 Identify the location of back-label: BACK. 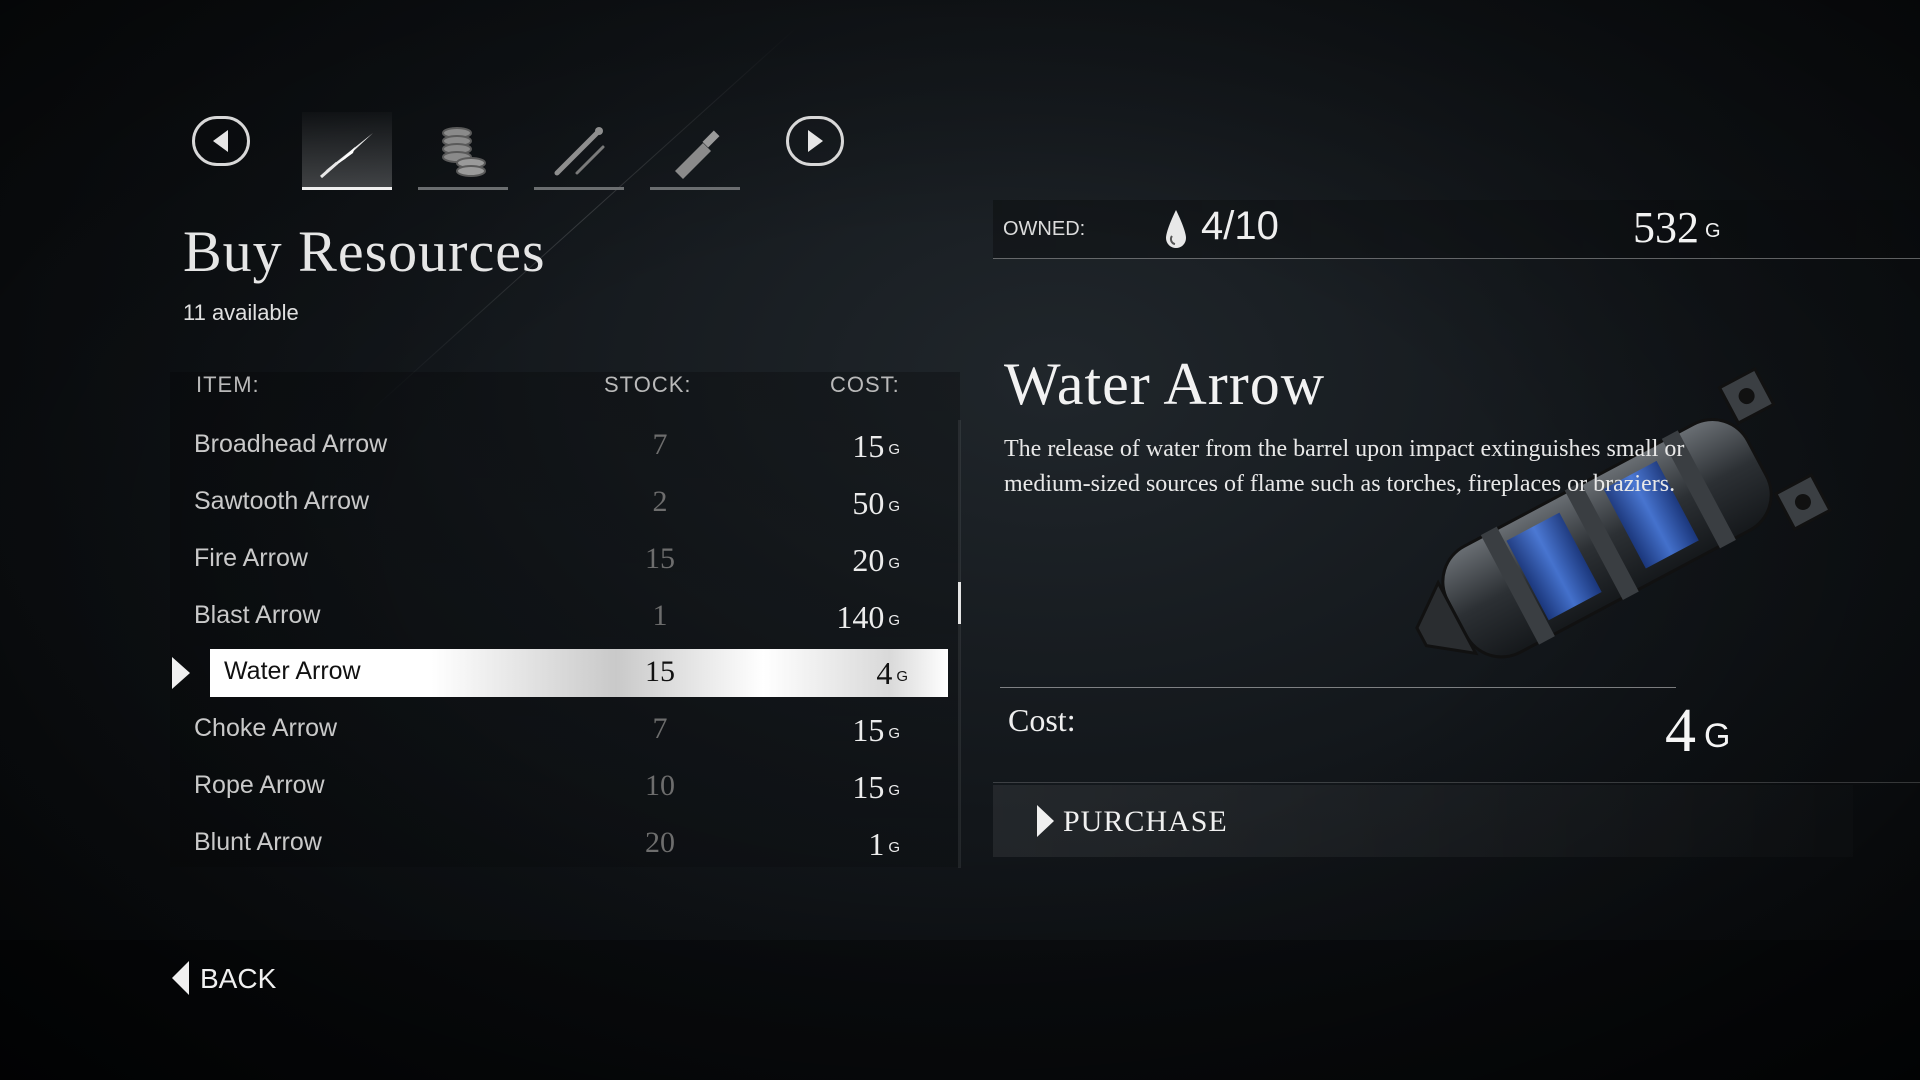
(238, 978).